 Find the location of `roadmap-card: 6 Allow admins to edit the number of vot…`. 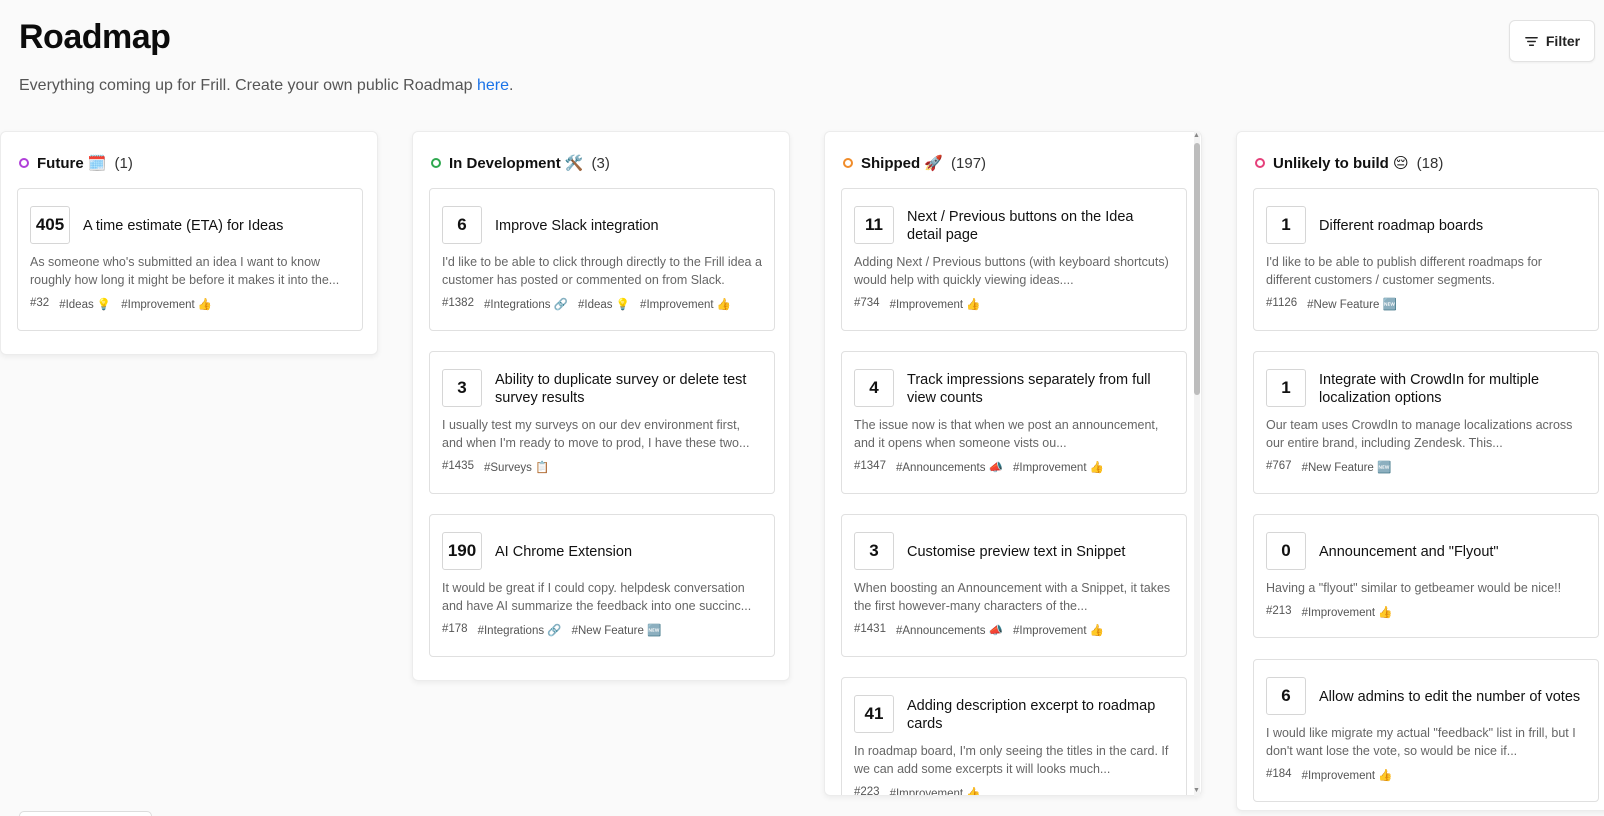

roadmap-card: 6 Allow admins to edit the number of vot… is located at coordinates (1426, 730).